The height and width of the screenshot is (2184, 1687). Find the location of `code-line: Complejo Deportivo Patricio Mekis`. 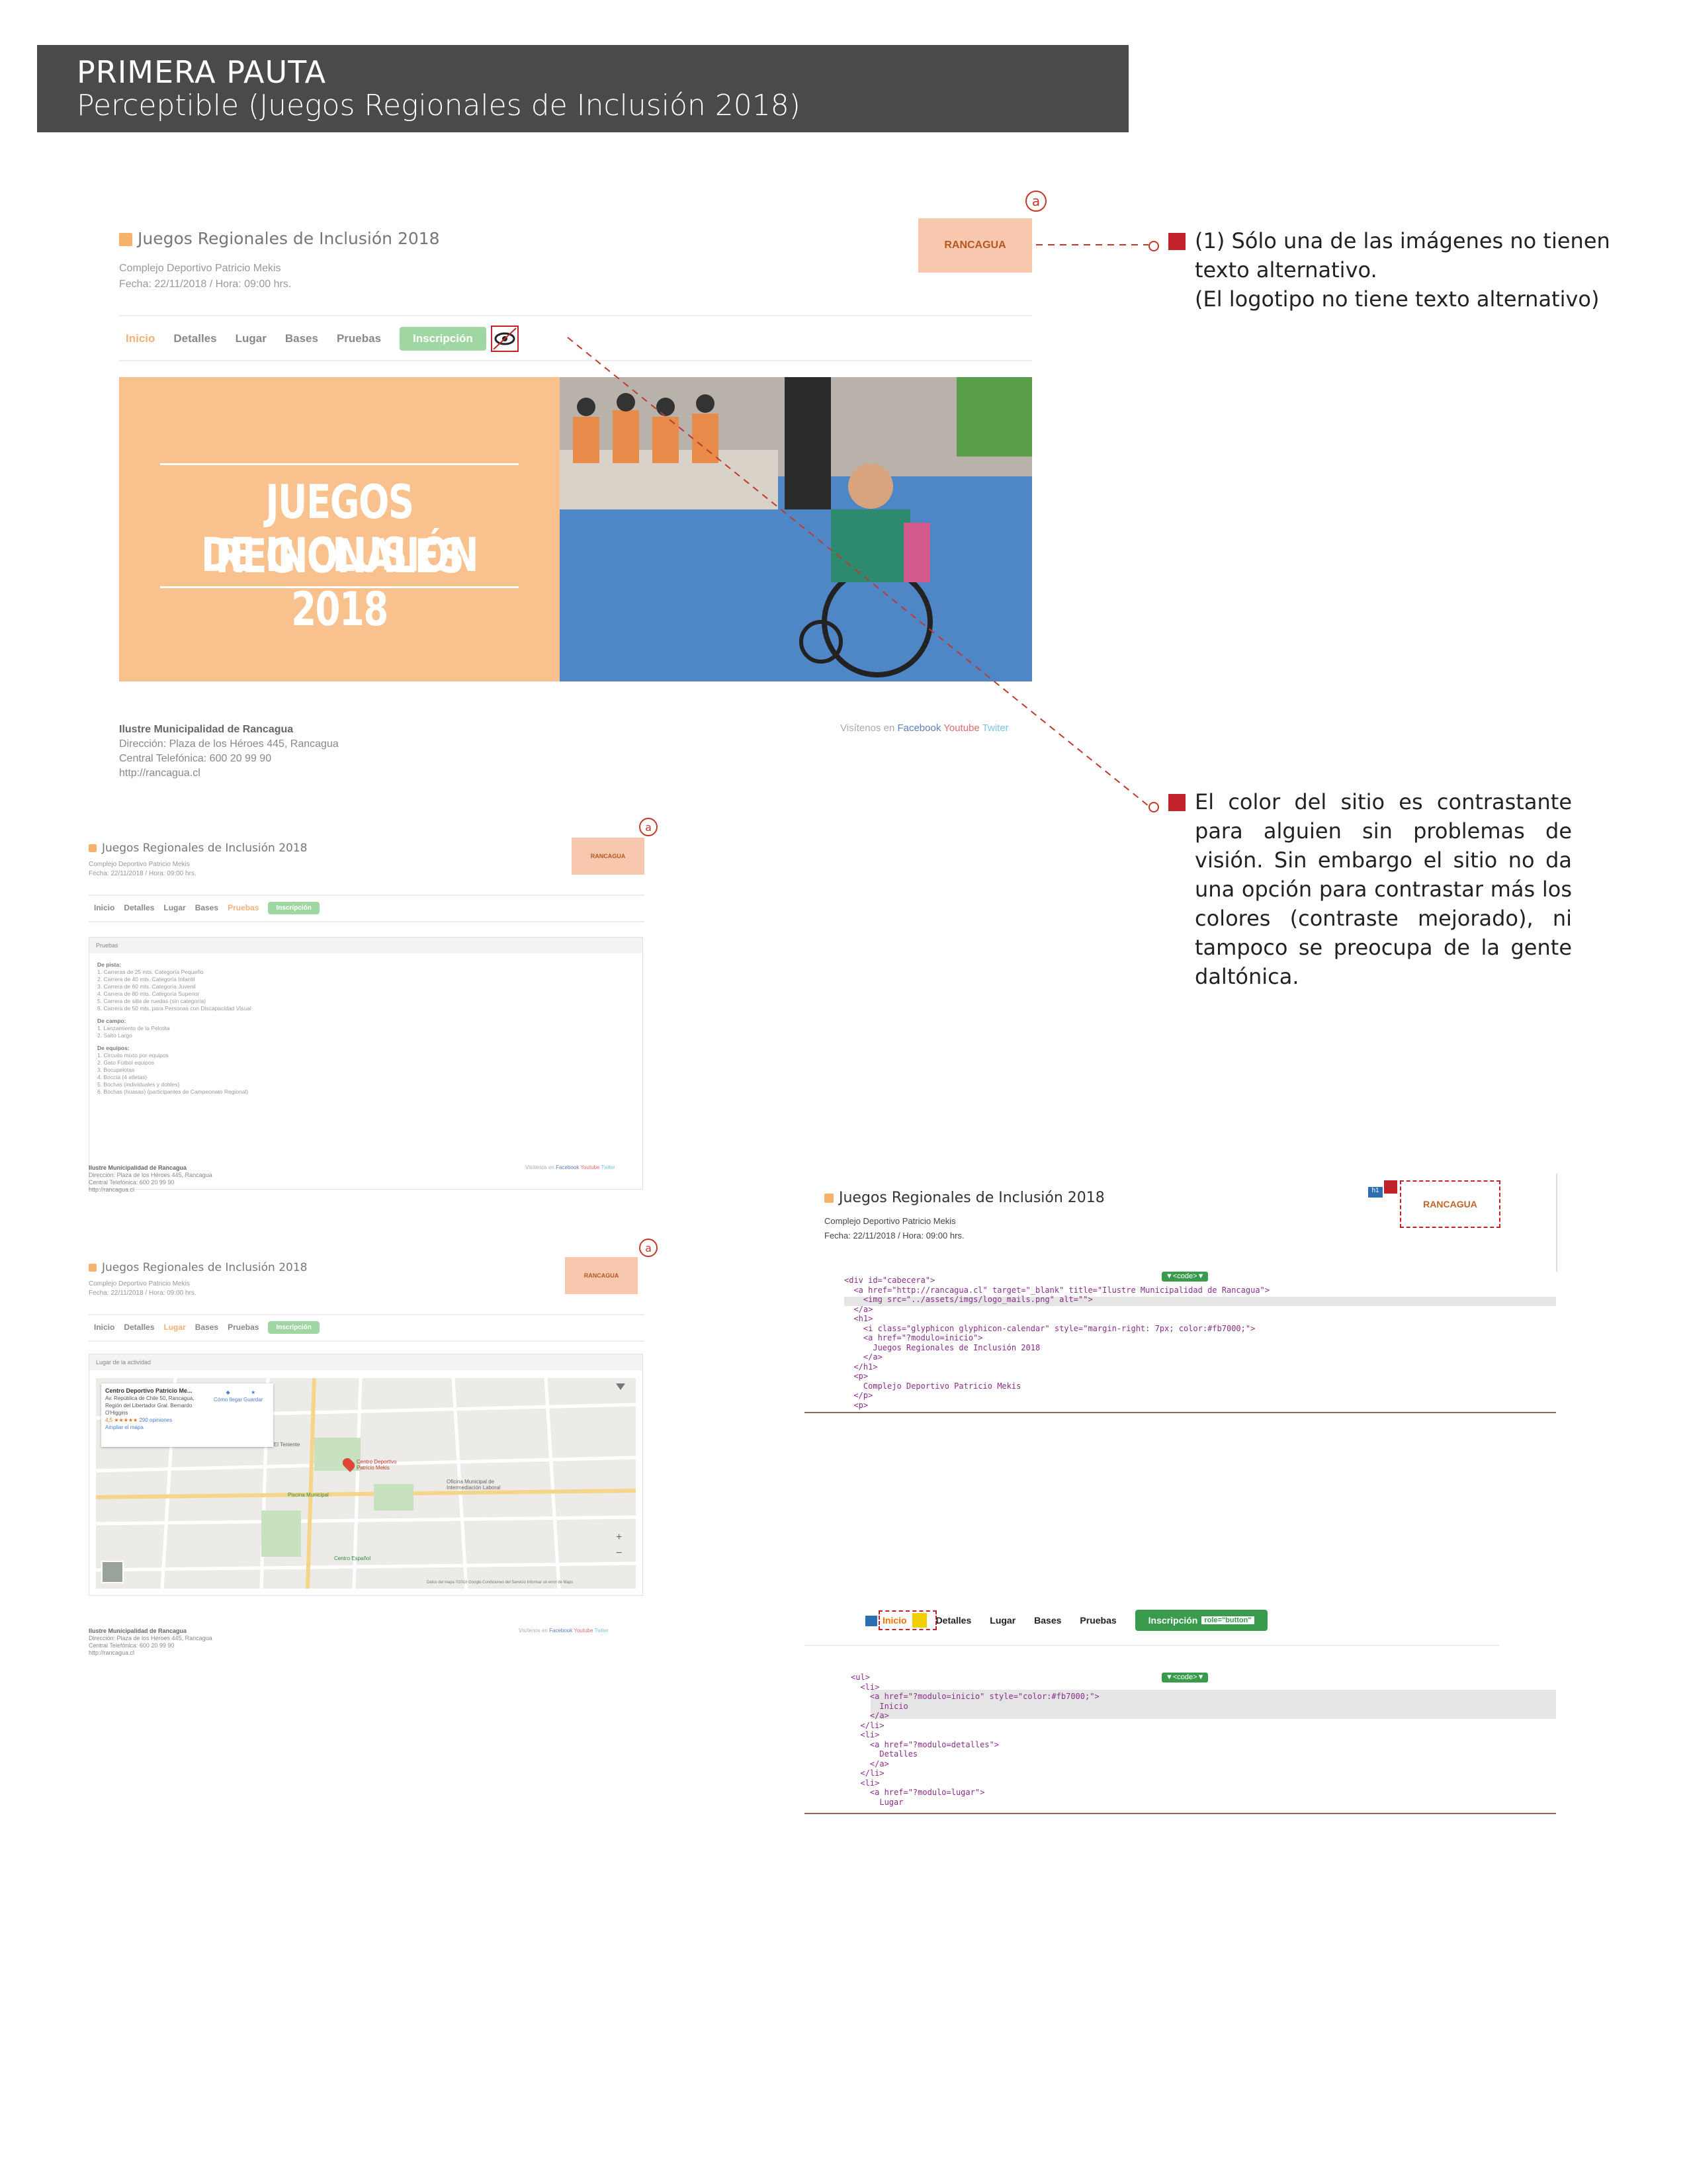

code-line: Complejo Deportivo Patricio Mekis is located at coordinates (932, 1386).